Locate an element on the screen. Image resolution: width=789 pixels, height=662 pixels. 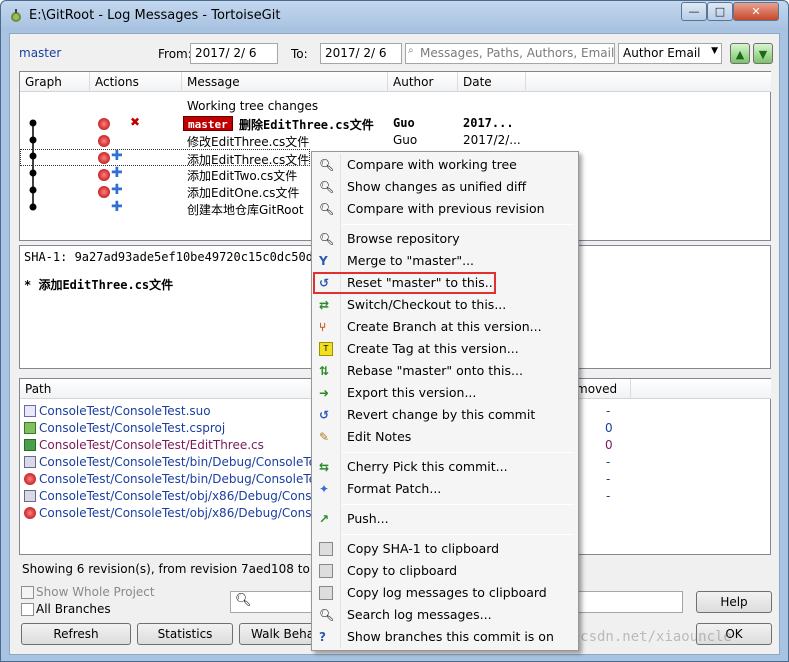
menu-item-label: Compare with working tree is located at coordinates (432, 164).